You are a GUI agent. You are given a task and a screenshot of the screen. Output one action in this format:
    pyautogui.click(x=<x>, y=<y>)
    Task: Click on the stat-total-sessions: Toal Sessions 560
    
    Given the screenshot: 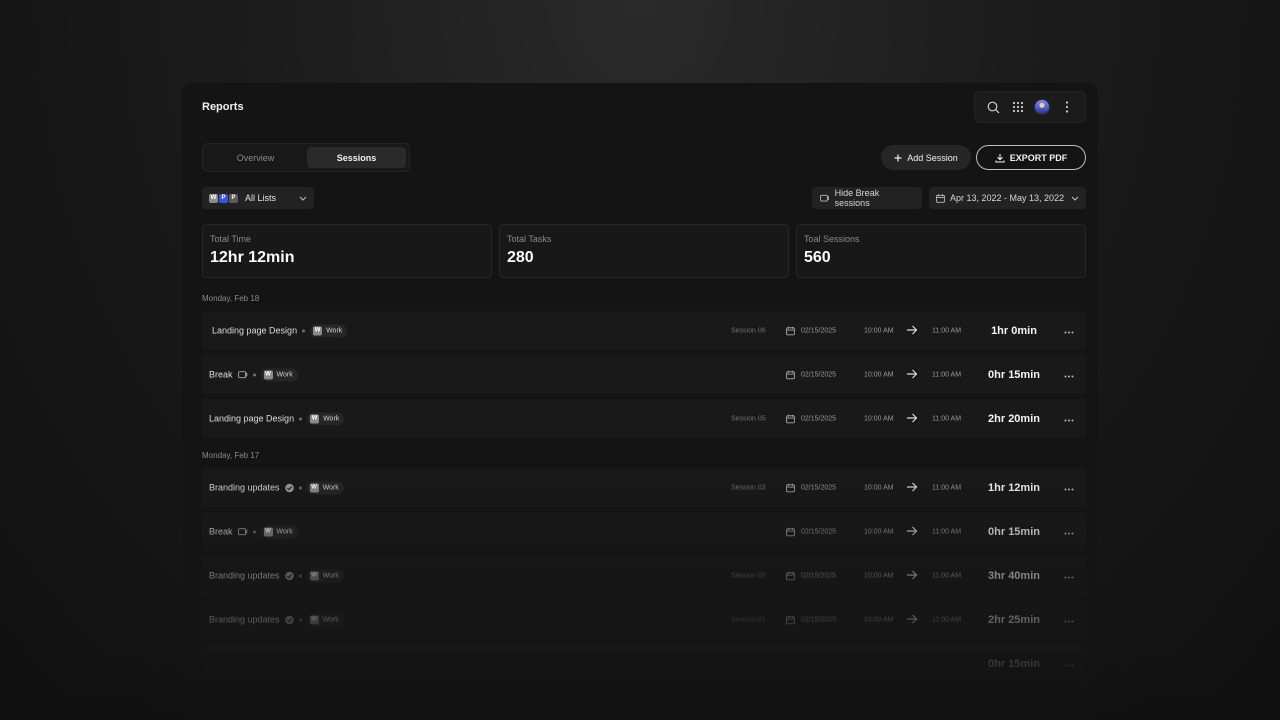 What is the action you would take?
    pyautogui.click(x=941, y=251)
    